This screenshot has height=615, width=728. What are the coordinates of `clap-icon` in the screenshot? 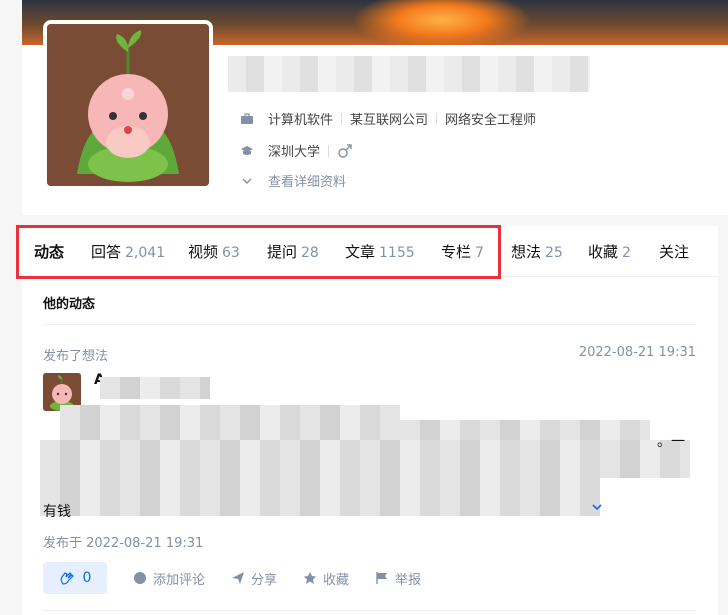 It's located at (67, 578).